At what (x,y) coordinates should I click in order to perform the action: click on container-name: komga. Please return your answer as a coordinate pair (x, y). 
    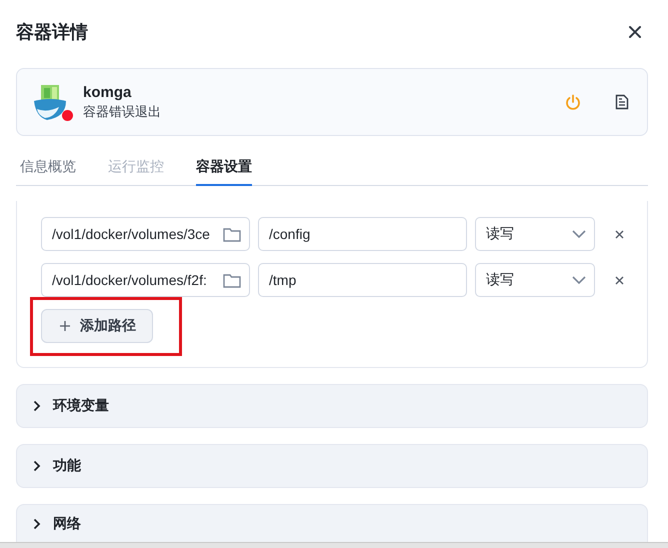
    Looking at the image, I should click on (107, 92).